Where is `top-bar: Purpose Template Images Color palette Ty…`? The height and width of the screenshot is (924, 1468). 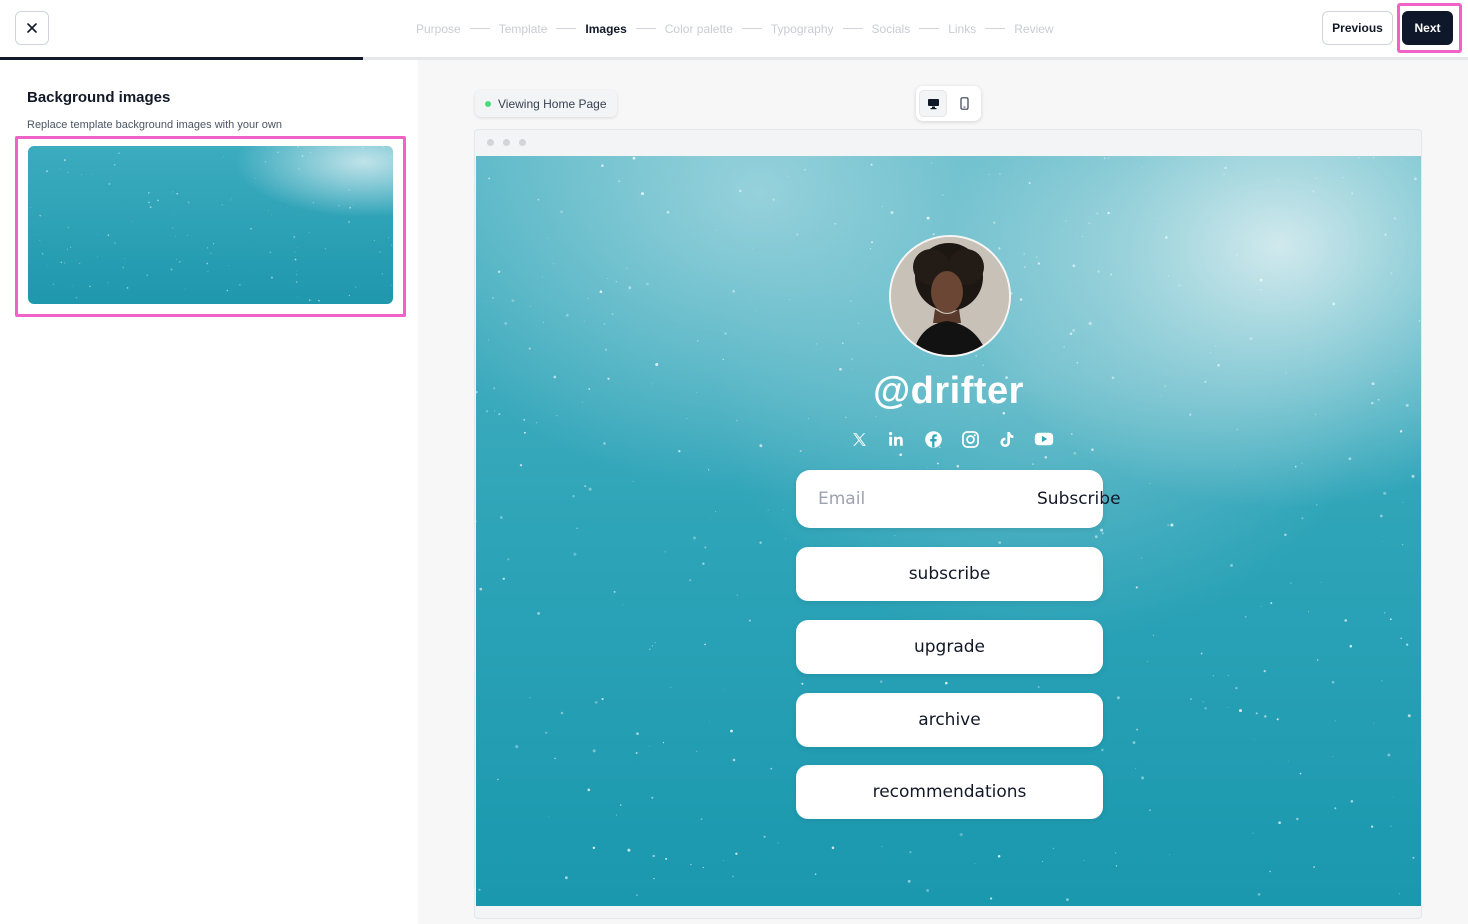
top-bar: Purpose Template Images Color palette Ty… is located at coordinates (734, 29).